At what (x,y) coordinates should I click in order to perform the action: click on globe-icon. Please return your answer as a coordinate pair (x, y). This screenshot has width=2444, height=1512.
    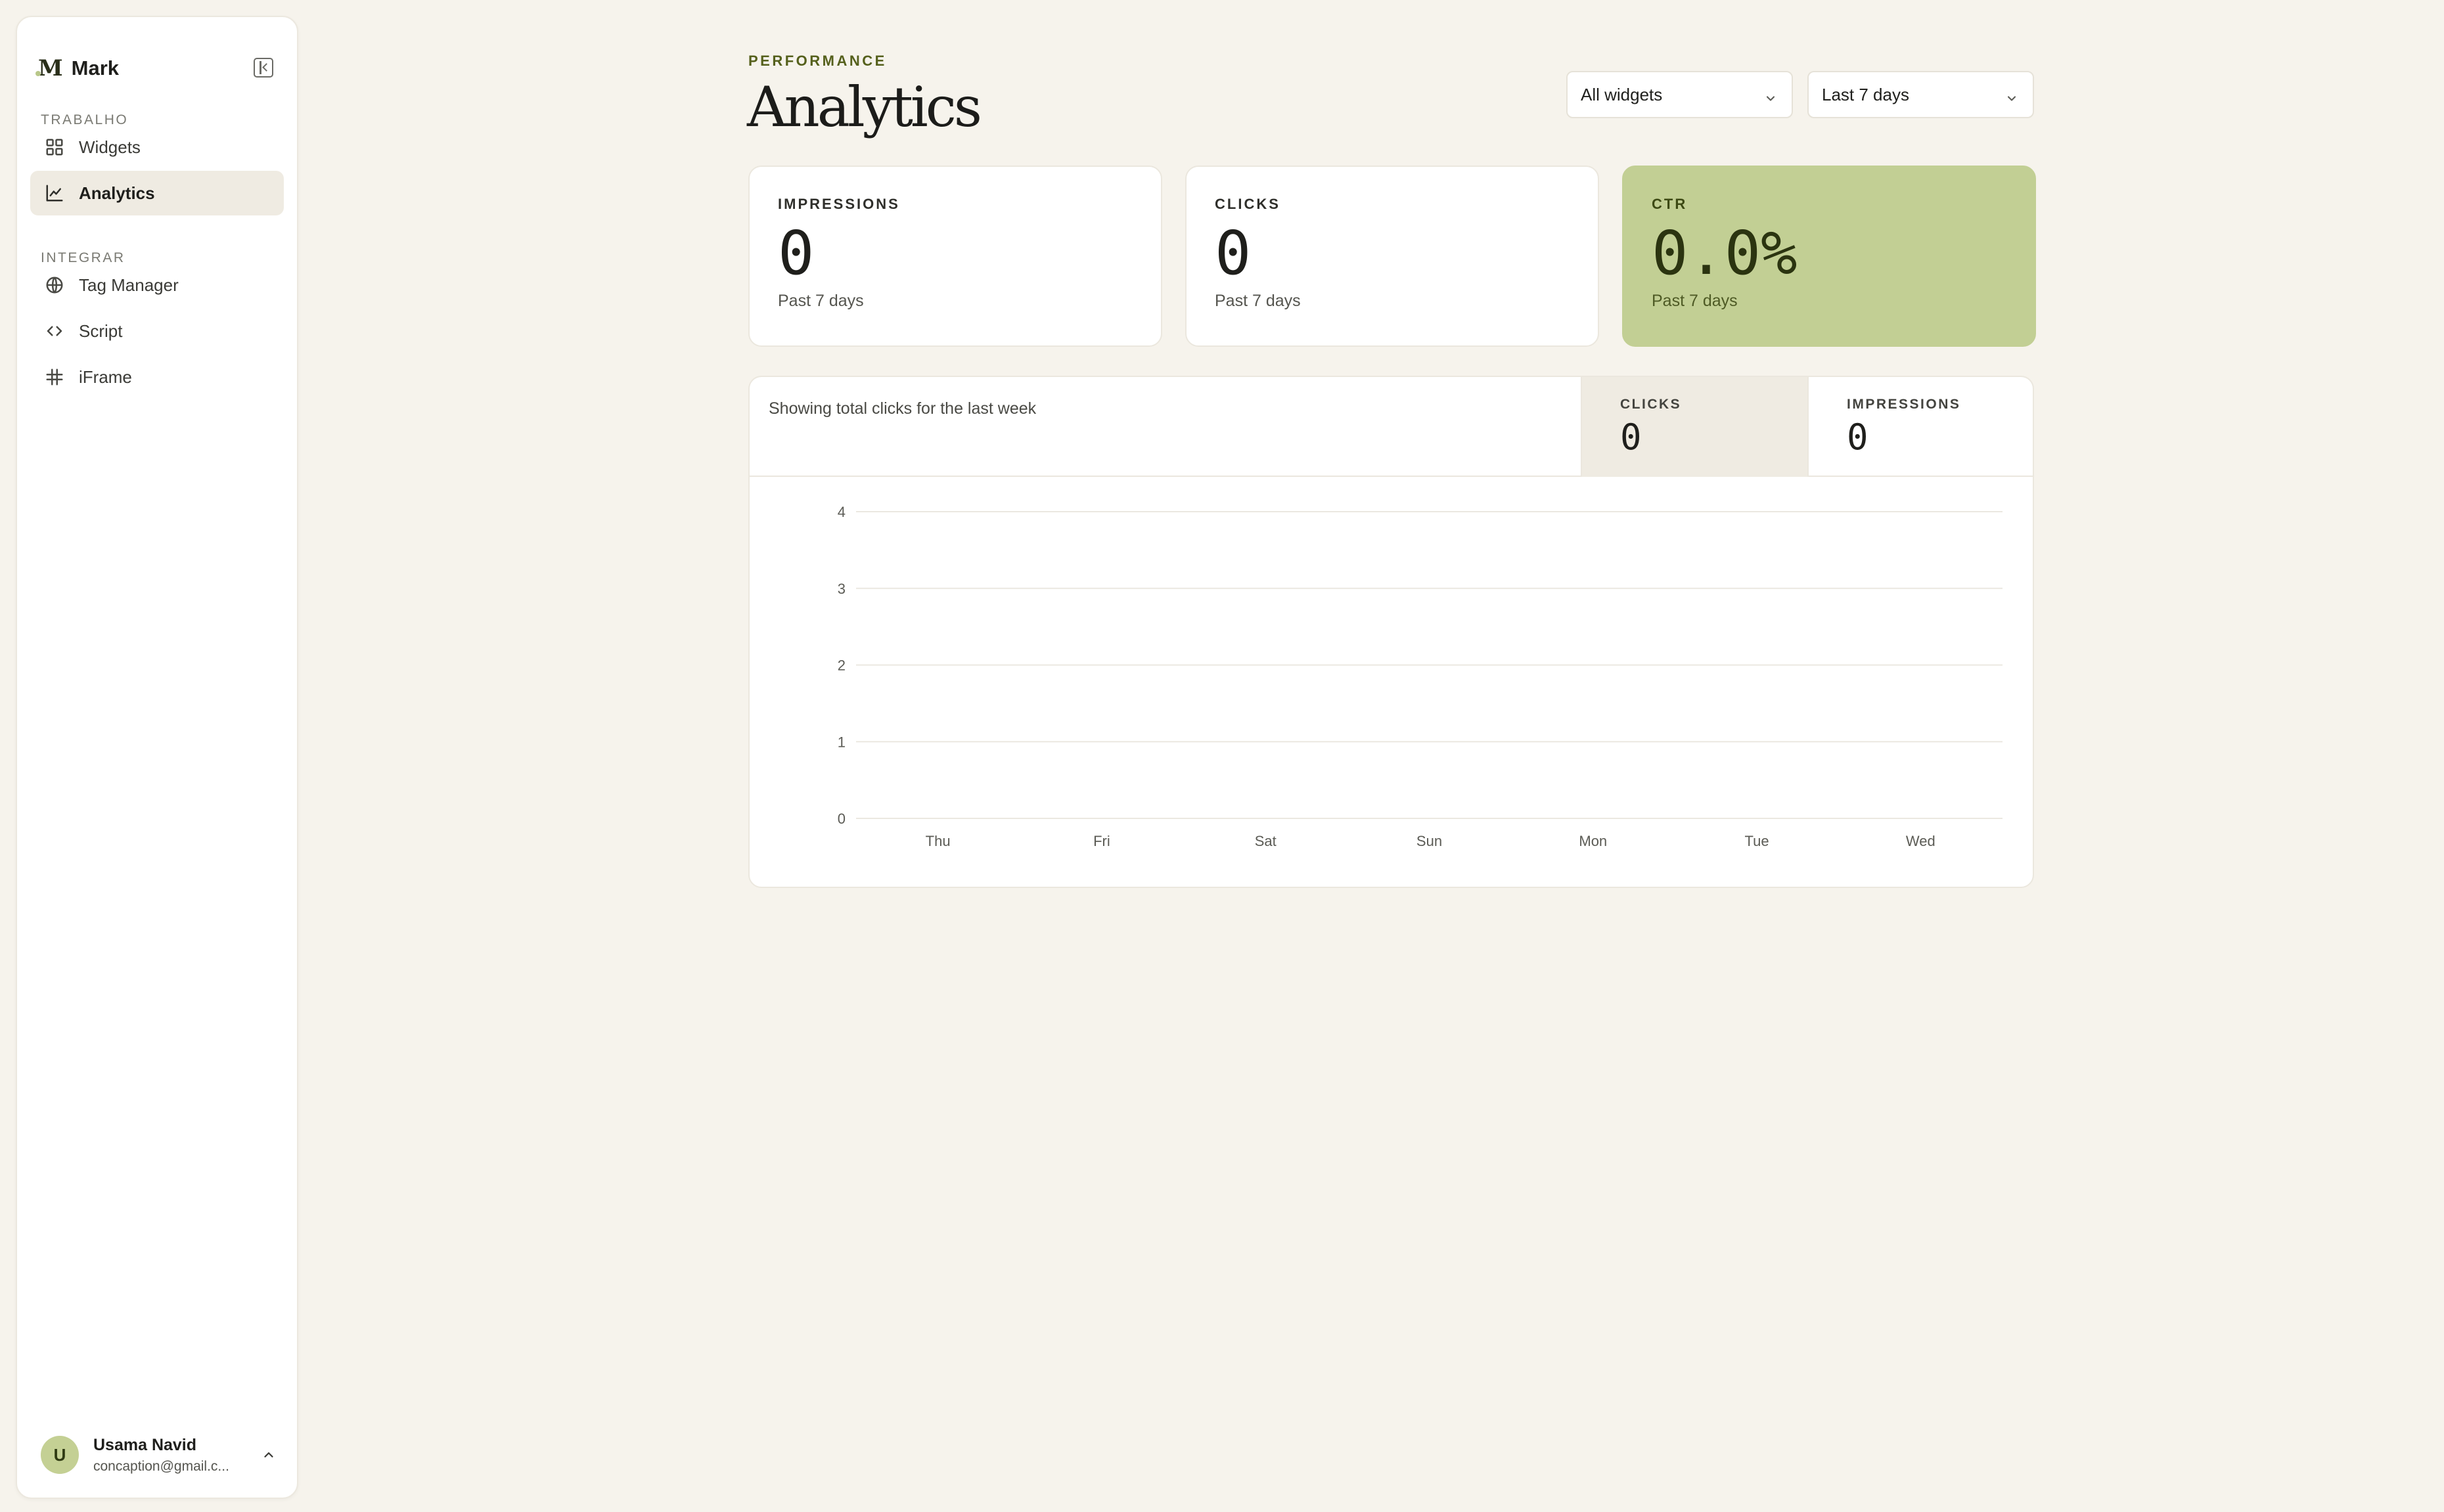
    Looking at the image, I should click on (54, 285).